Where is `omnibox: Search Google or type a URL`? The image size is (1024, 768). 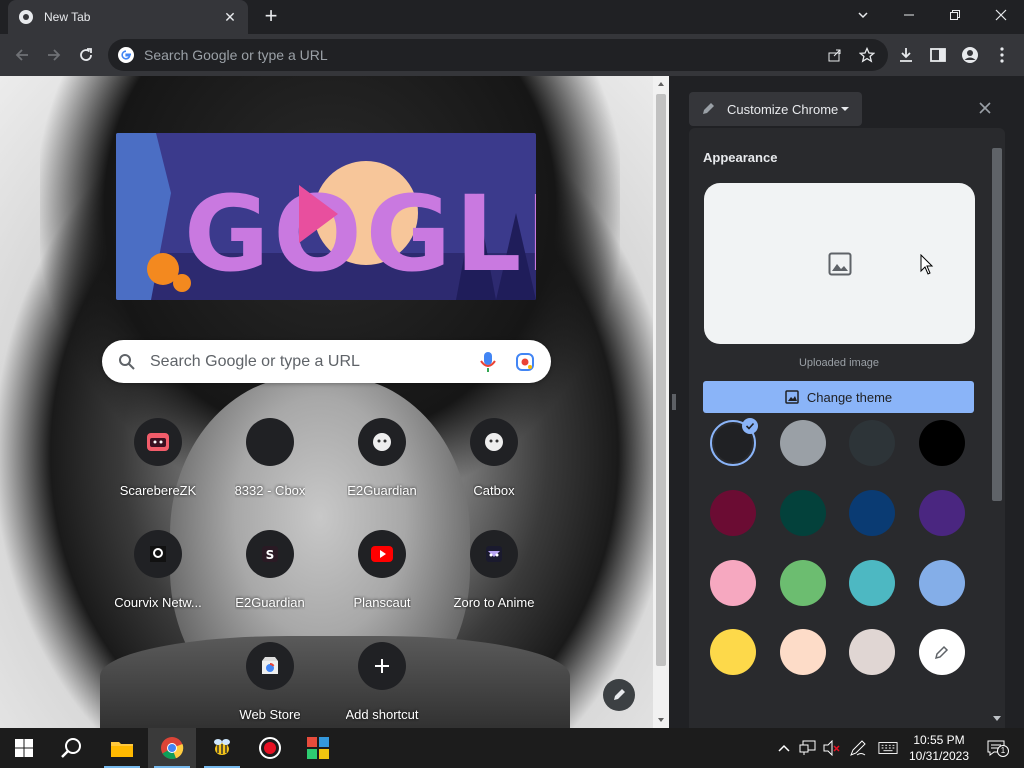 omnibox: Search Google or type a URL is located at coordinates (498, 55).